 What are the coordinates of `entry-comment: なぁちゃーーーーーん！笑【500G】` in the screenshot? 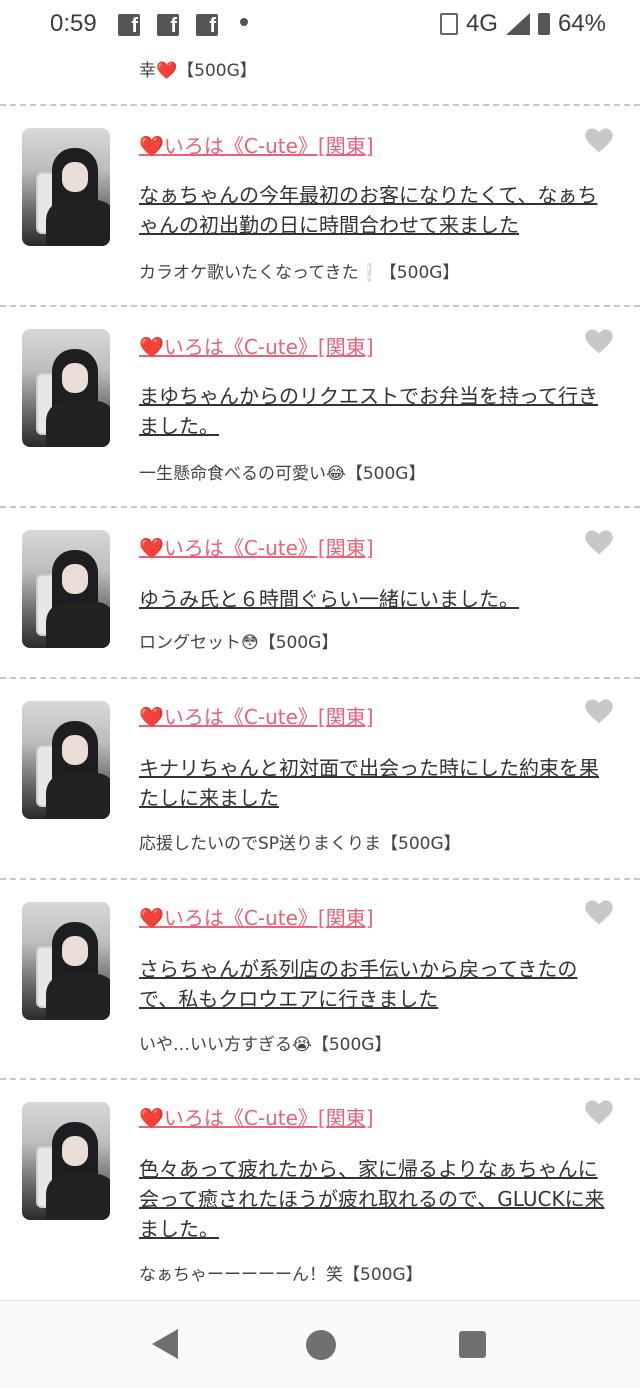 It's located at (281, 1275).